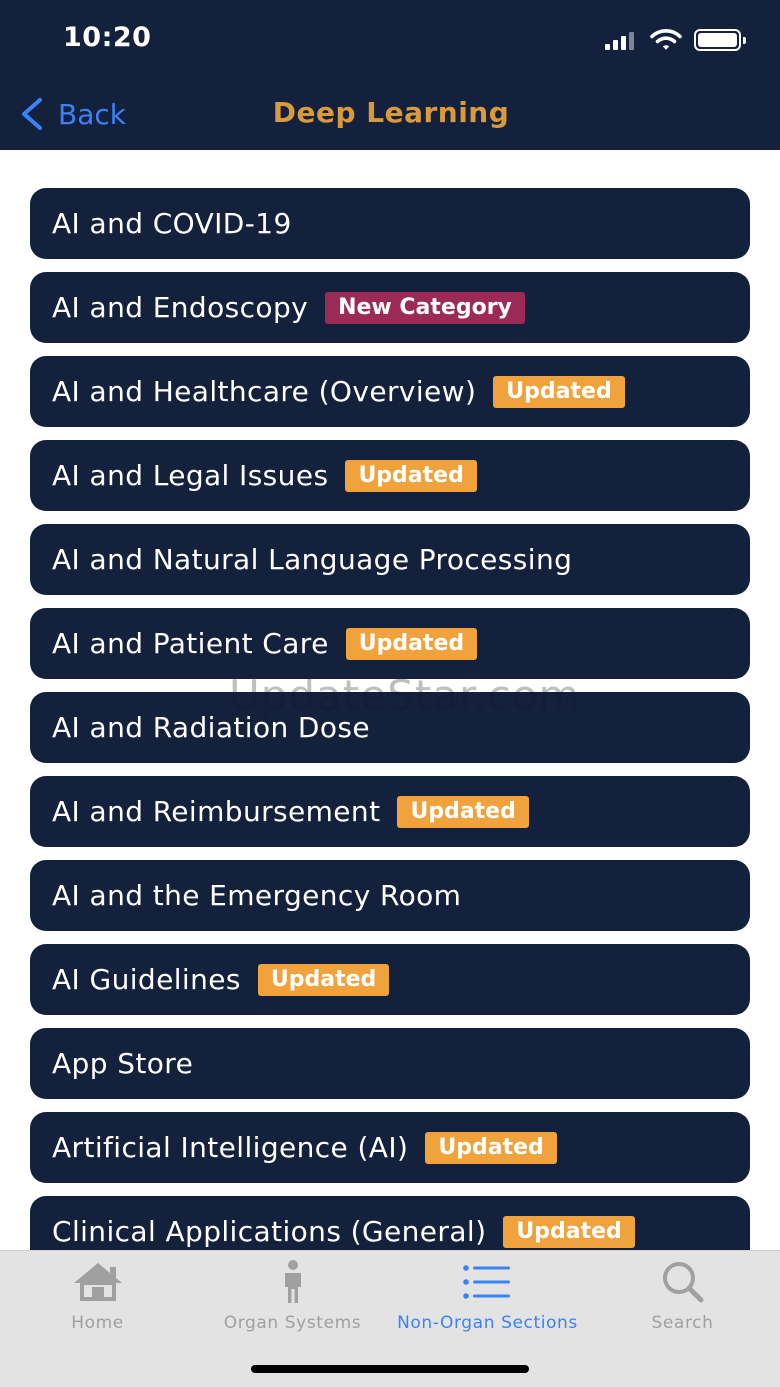 The image size is (780, 1387). What do you see at coordinates (107, 37) in the screenshot?
I see `status-time: 10:20` at bounding box center [107, 37].